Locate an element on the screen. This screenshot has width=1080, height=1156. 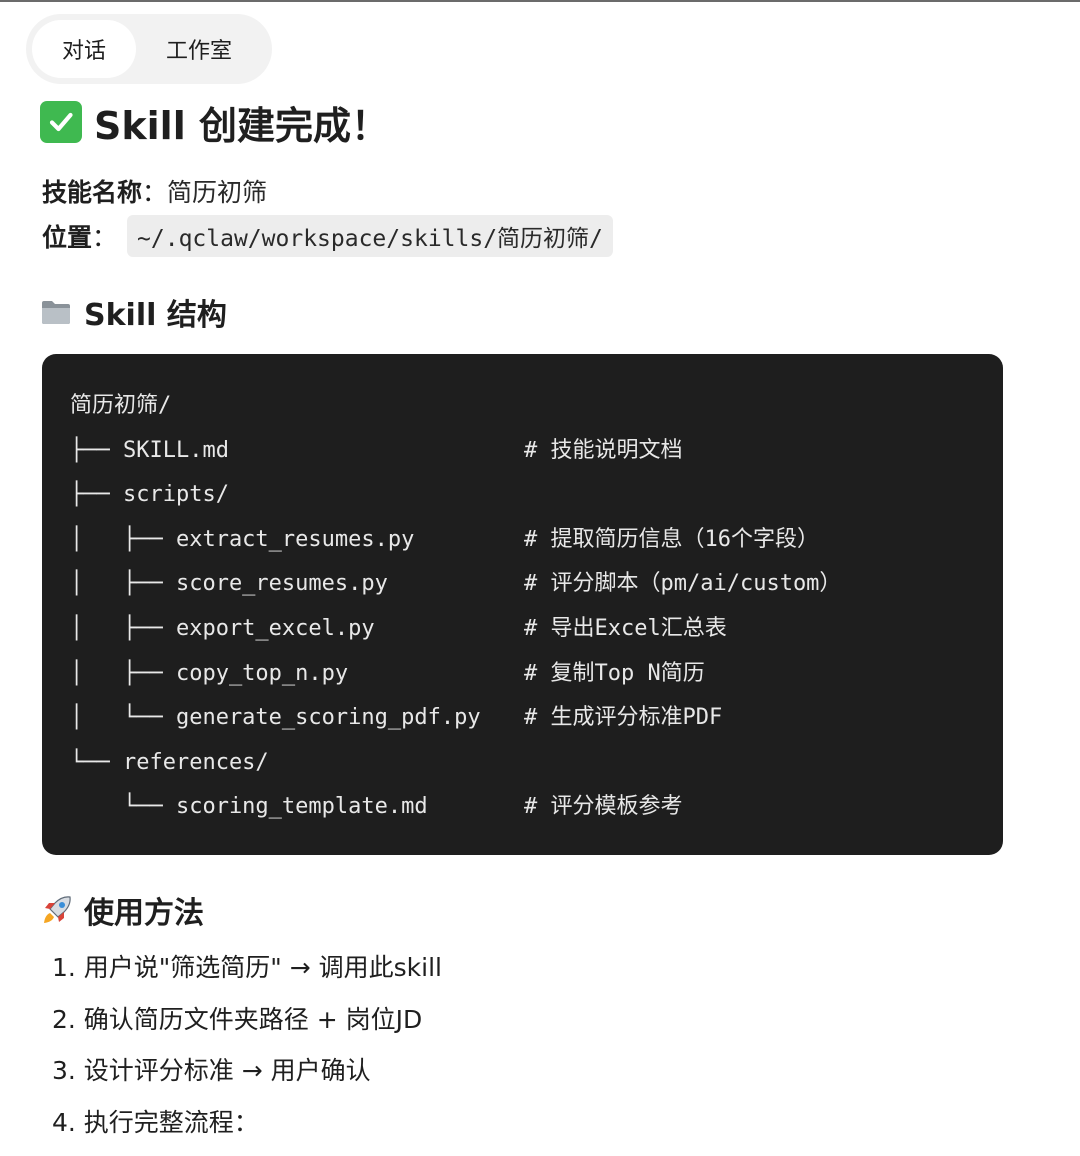
tree-entry: └── scoring_template.md is located at coordinates (249, 807).